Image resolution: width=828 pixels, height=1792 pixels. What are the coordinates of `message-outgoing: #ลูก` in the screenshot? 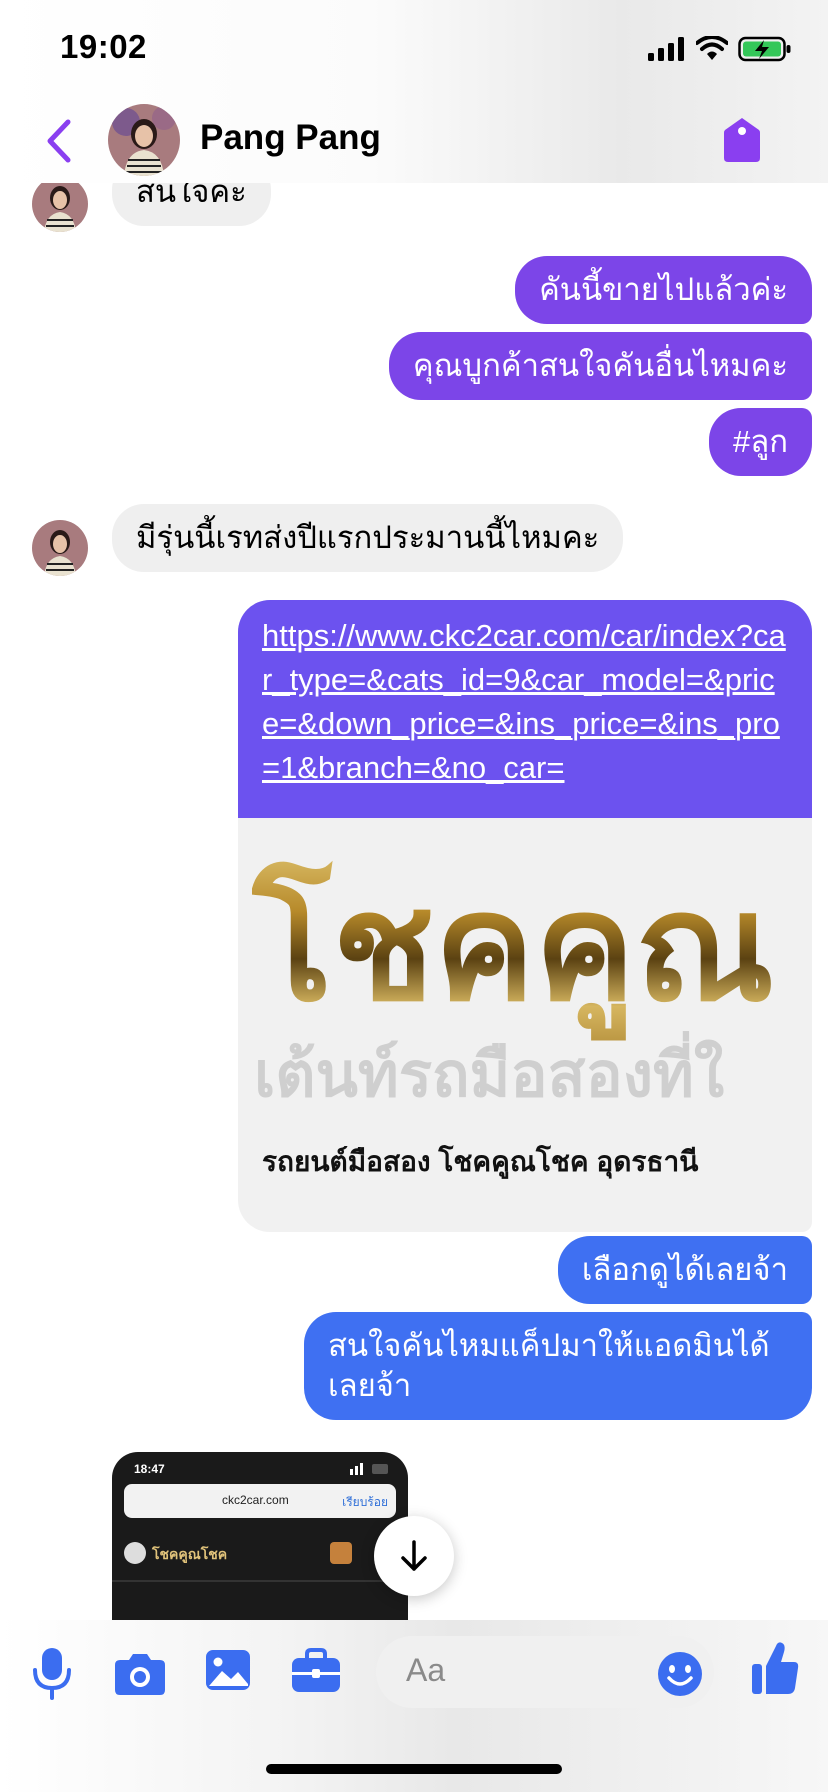 It's located at (760, 442).